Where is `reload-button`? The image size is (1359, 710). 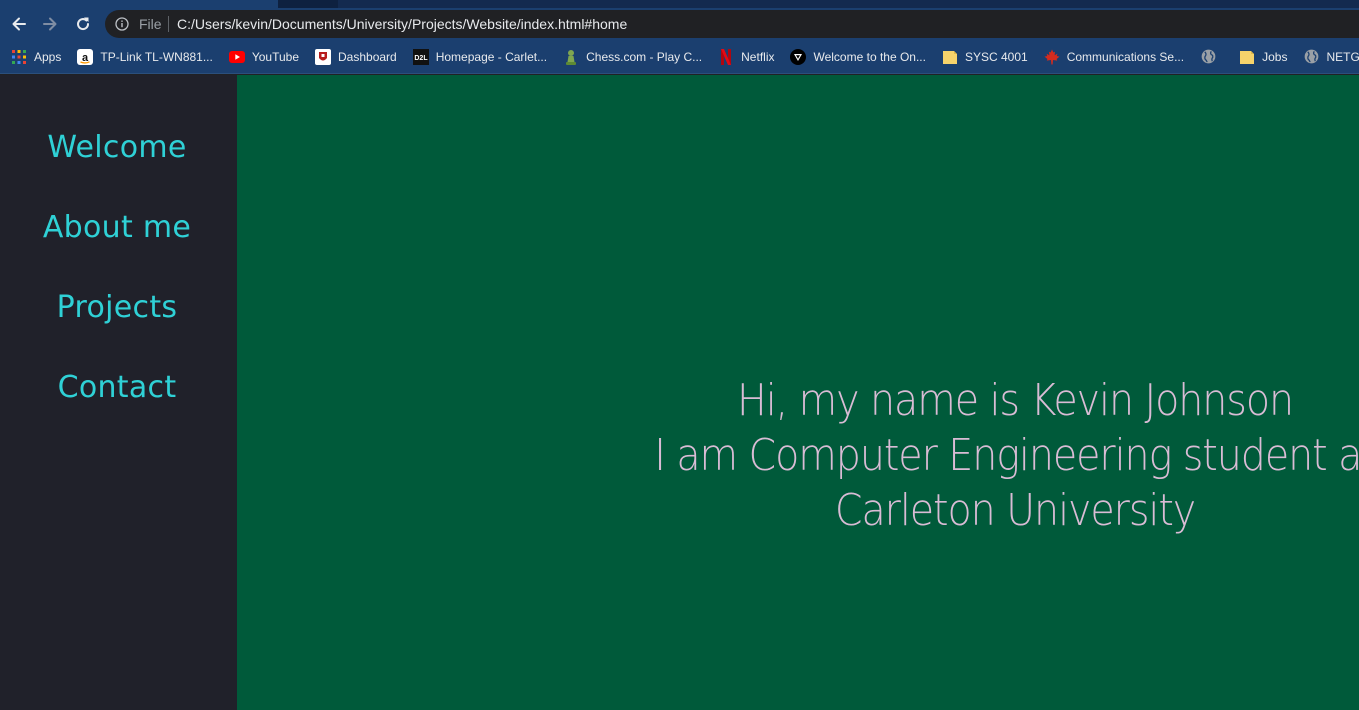
reload-button is located at coordinates (83, 24).